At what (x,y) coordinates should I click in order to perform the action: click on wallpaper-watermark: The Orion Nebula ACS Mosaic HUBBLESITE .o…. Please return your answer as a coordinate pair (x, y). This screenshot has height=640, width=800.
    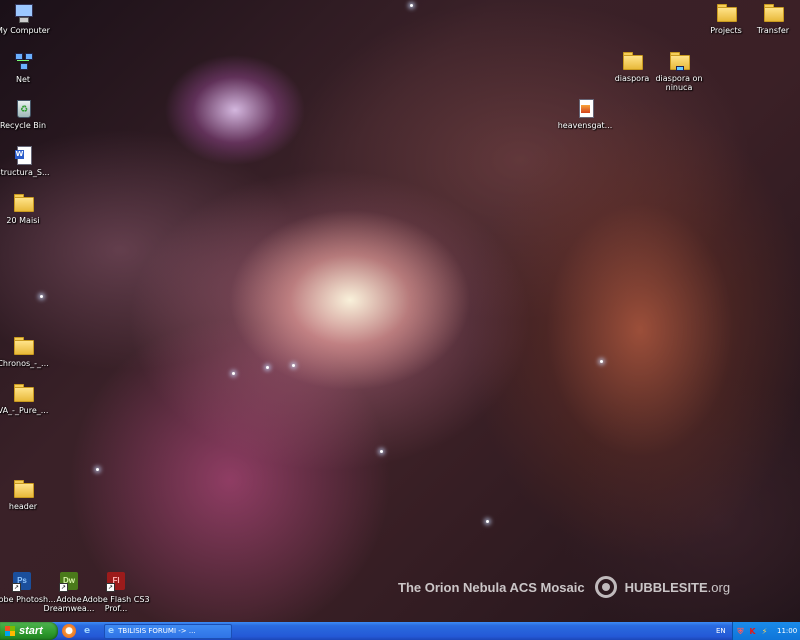
    Looking at the image, I should click on (564, 587).